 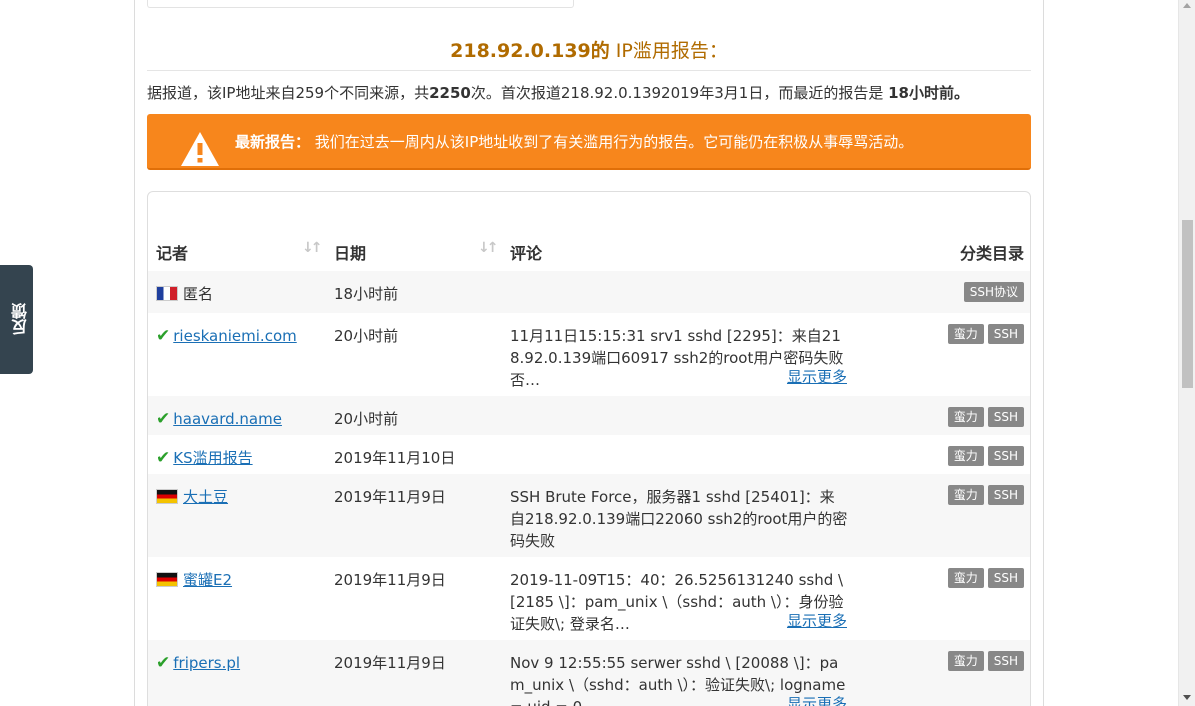 I want to click on header-date: 日期, so click(x=350, y=252).